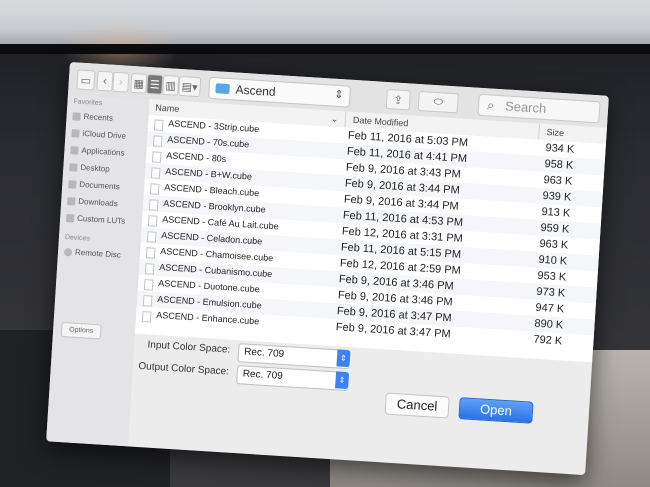 This screenshot has height=487, width=650. Describe the element at coordinates (557, 196) in the screenshot. I see `file-size: 939 K` at that location.